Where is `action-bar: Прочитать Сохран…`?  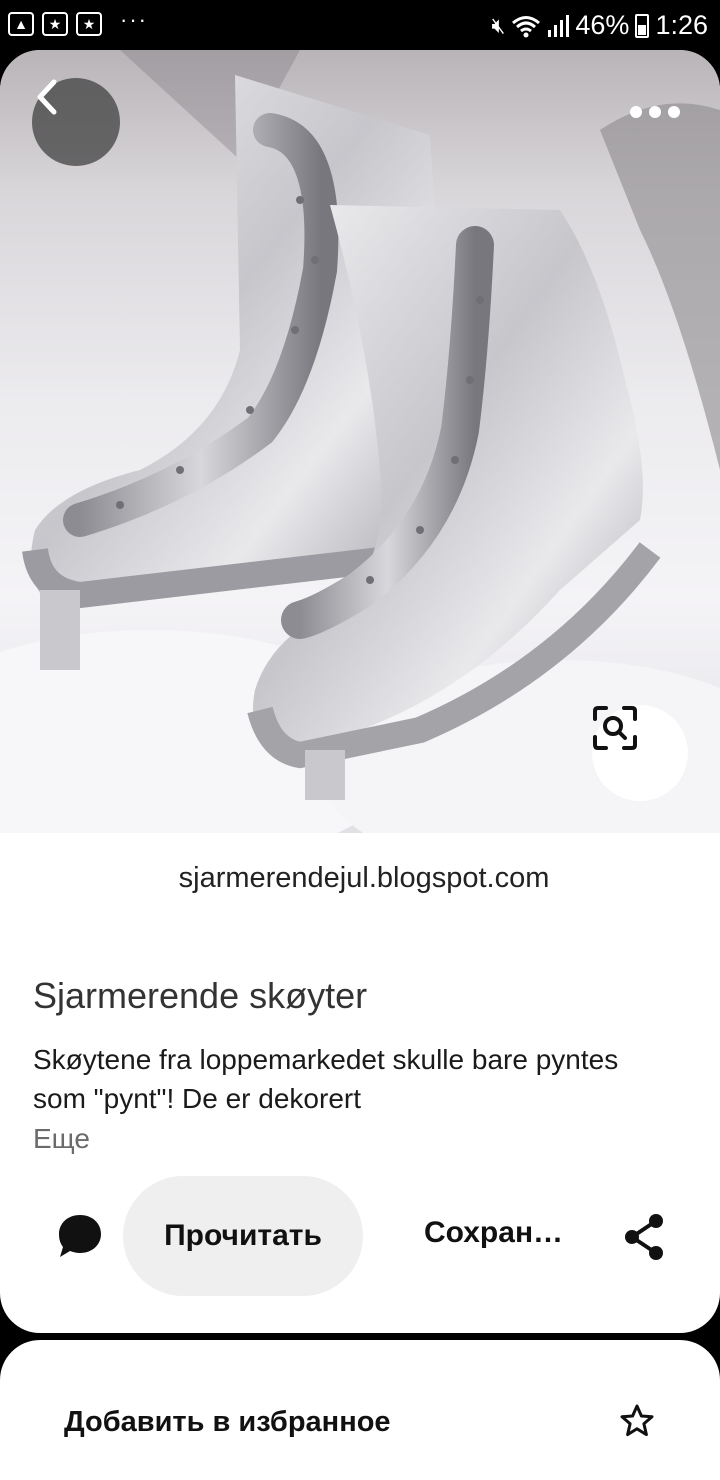 action-bar: Прочитать Сохран… is located at coordinates (360, 1236).